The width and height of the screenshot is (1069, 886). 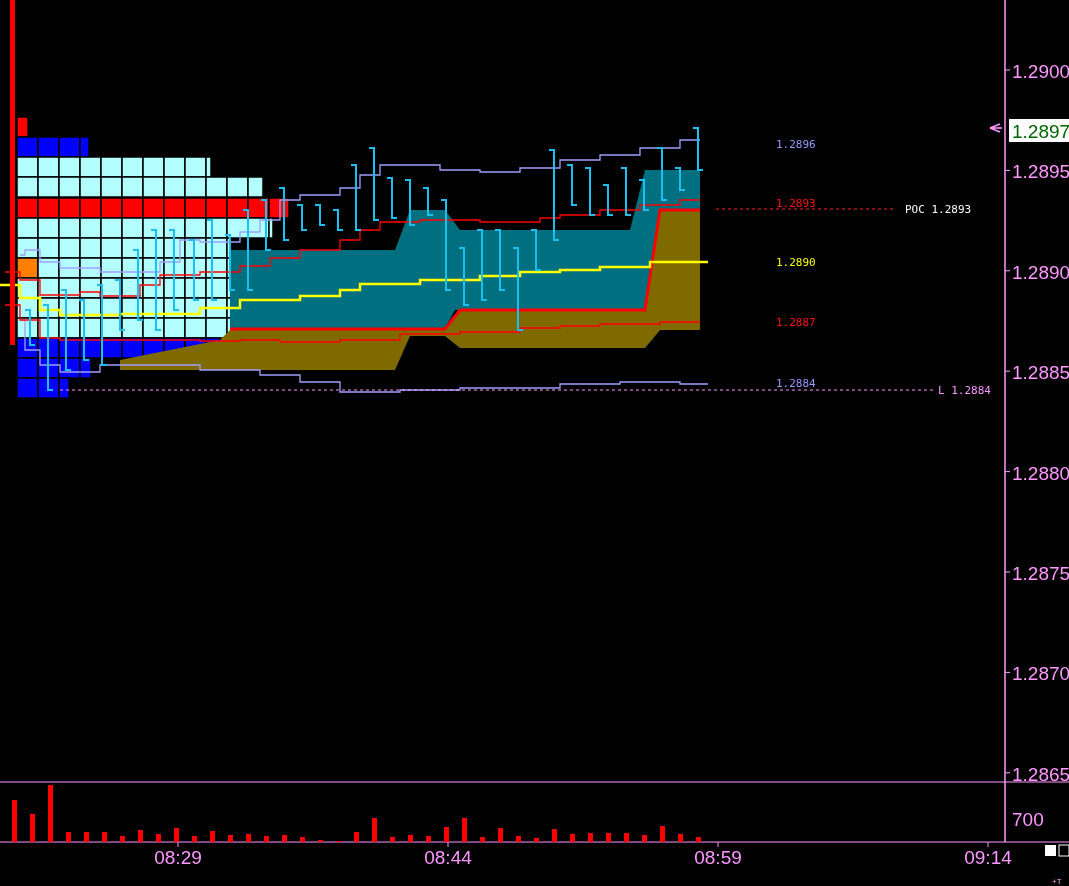 What do you see at coordinates (1040, 71) in the screenshot?
I see `price-axis-label: 1.2900` at bounding box center [1040, 71].